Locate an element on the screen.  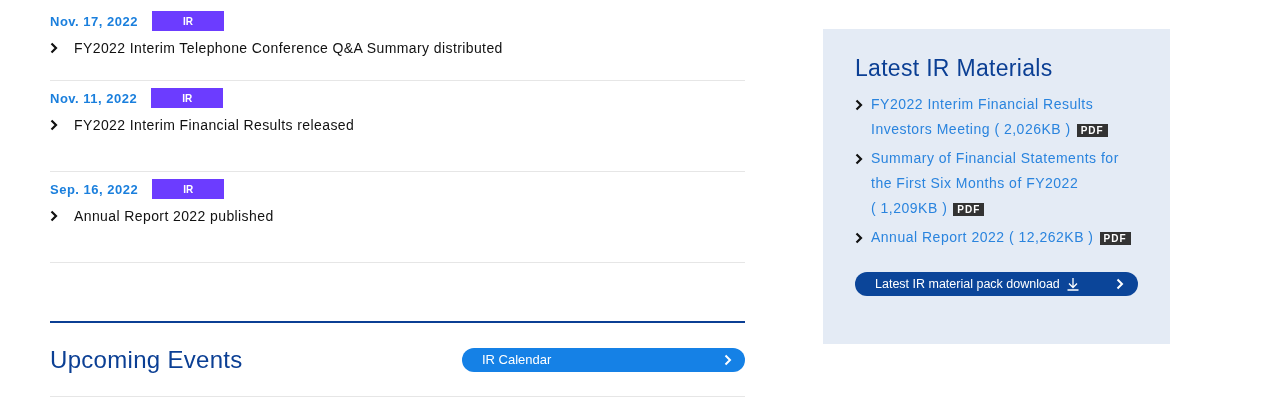
material-link: ( 1,209KB ) is located at coordinates (909, 208).